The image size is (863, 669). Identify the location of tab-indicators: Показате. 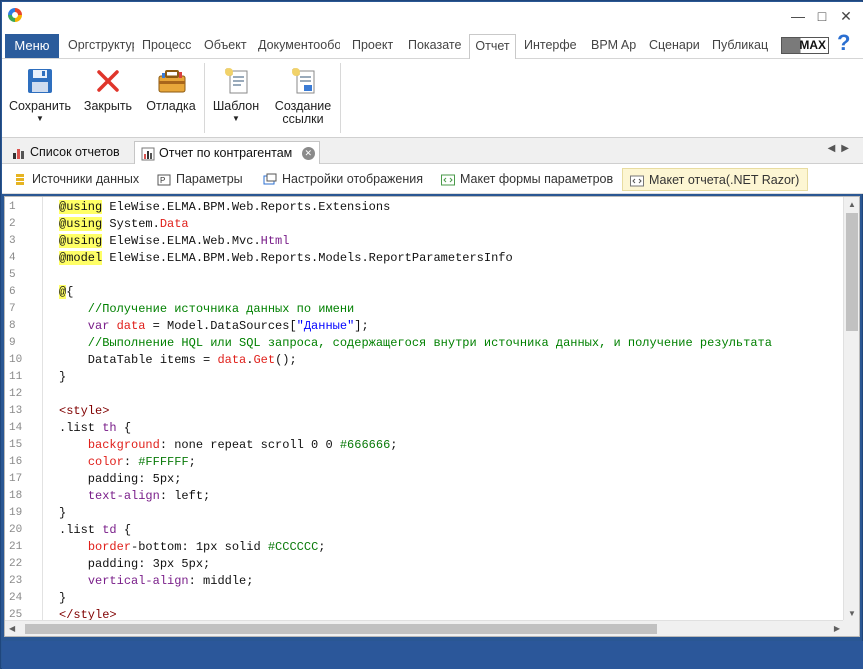
(435, 46).